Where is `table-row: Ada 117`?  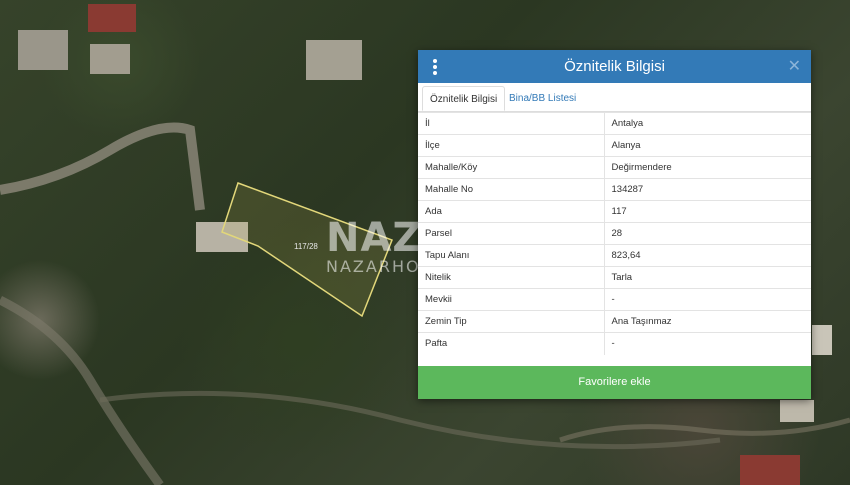 table-row: Ada 117 is located at coordinates (614, 211).